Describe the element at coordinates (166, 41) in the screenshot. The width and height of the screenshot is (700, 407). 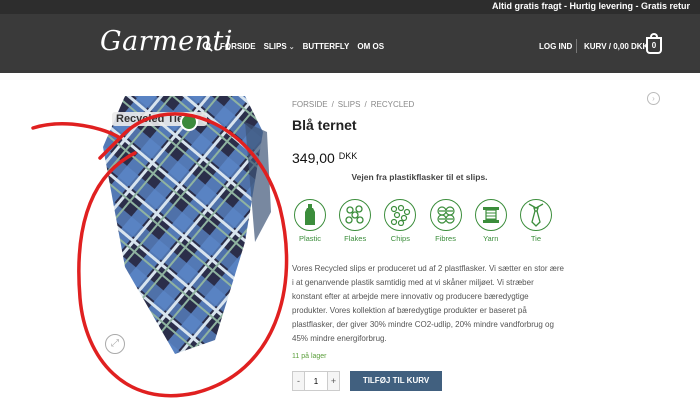
I see `site-logo: Garmenti` at that location.